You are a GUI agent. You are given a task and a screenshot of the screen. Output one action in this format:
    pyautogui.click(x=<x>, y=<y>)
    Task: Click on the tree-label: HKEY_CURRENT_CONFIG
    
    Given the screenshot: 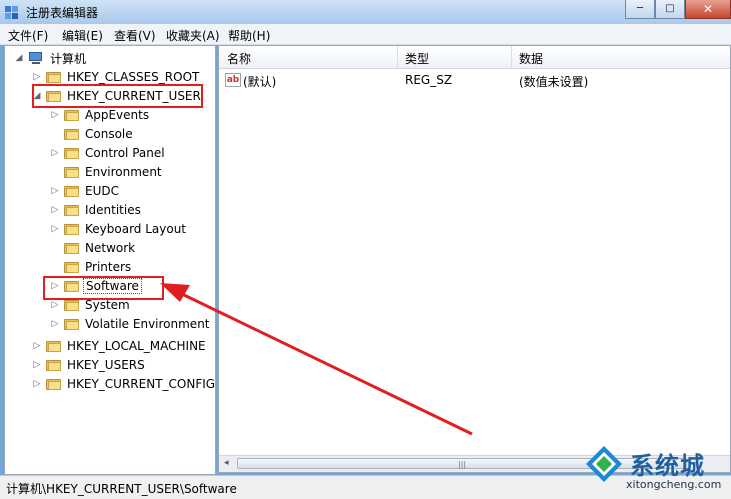 What is the action you would take?
    pyautogui.click(x=141, y=384)
    